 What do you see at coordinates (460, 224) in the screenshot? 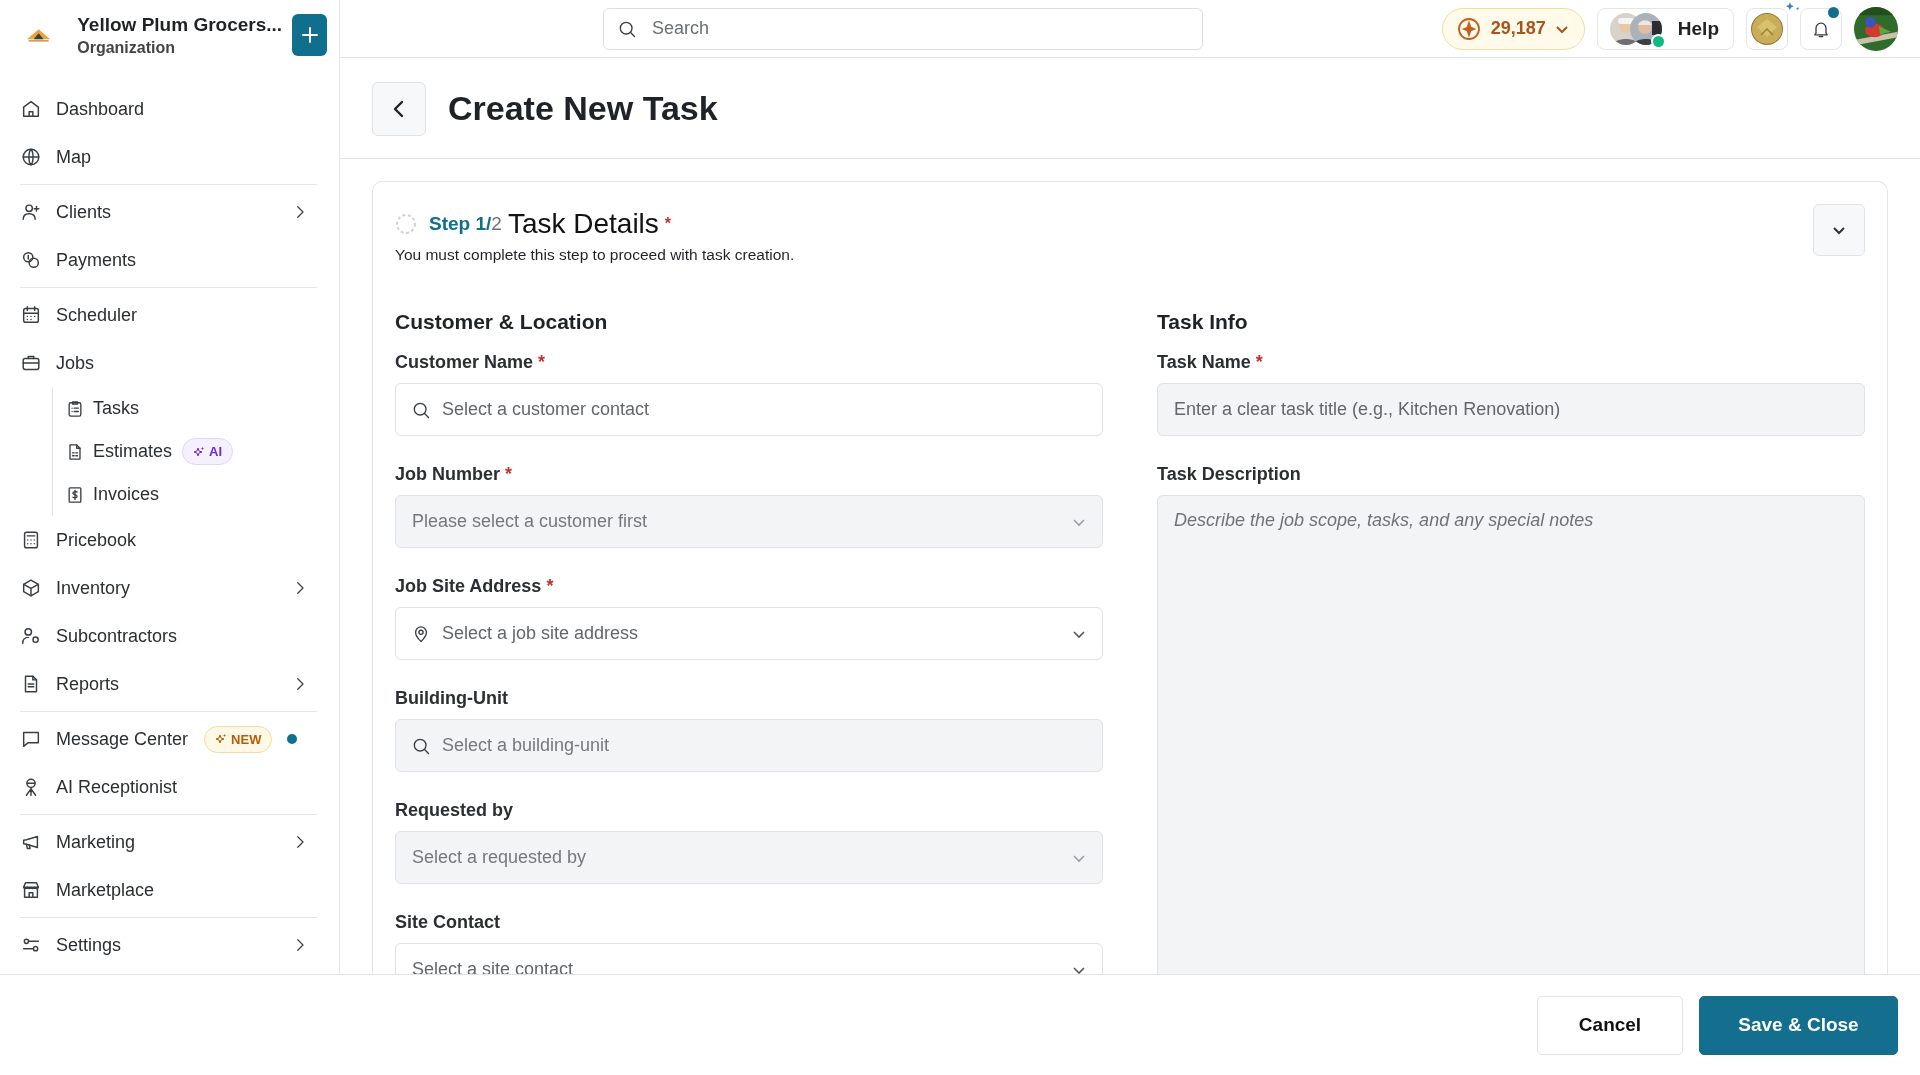
I see `step-counter: Step 1/` at bounding box center [460, 224].